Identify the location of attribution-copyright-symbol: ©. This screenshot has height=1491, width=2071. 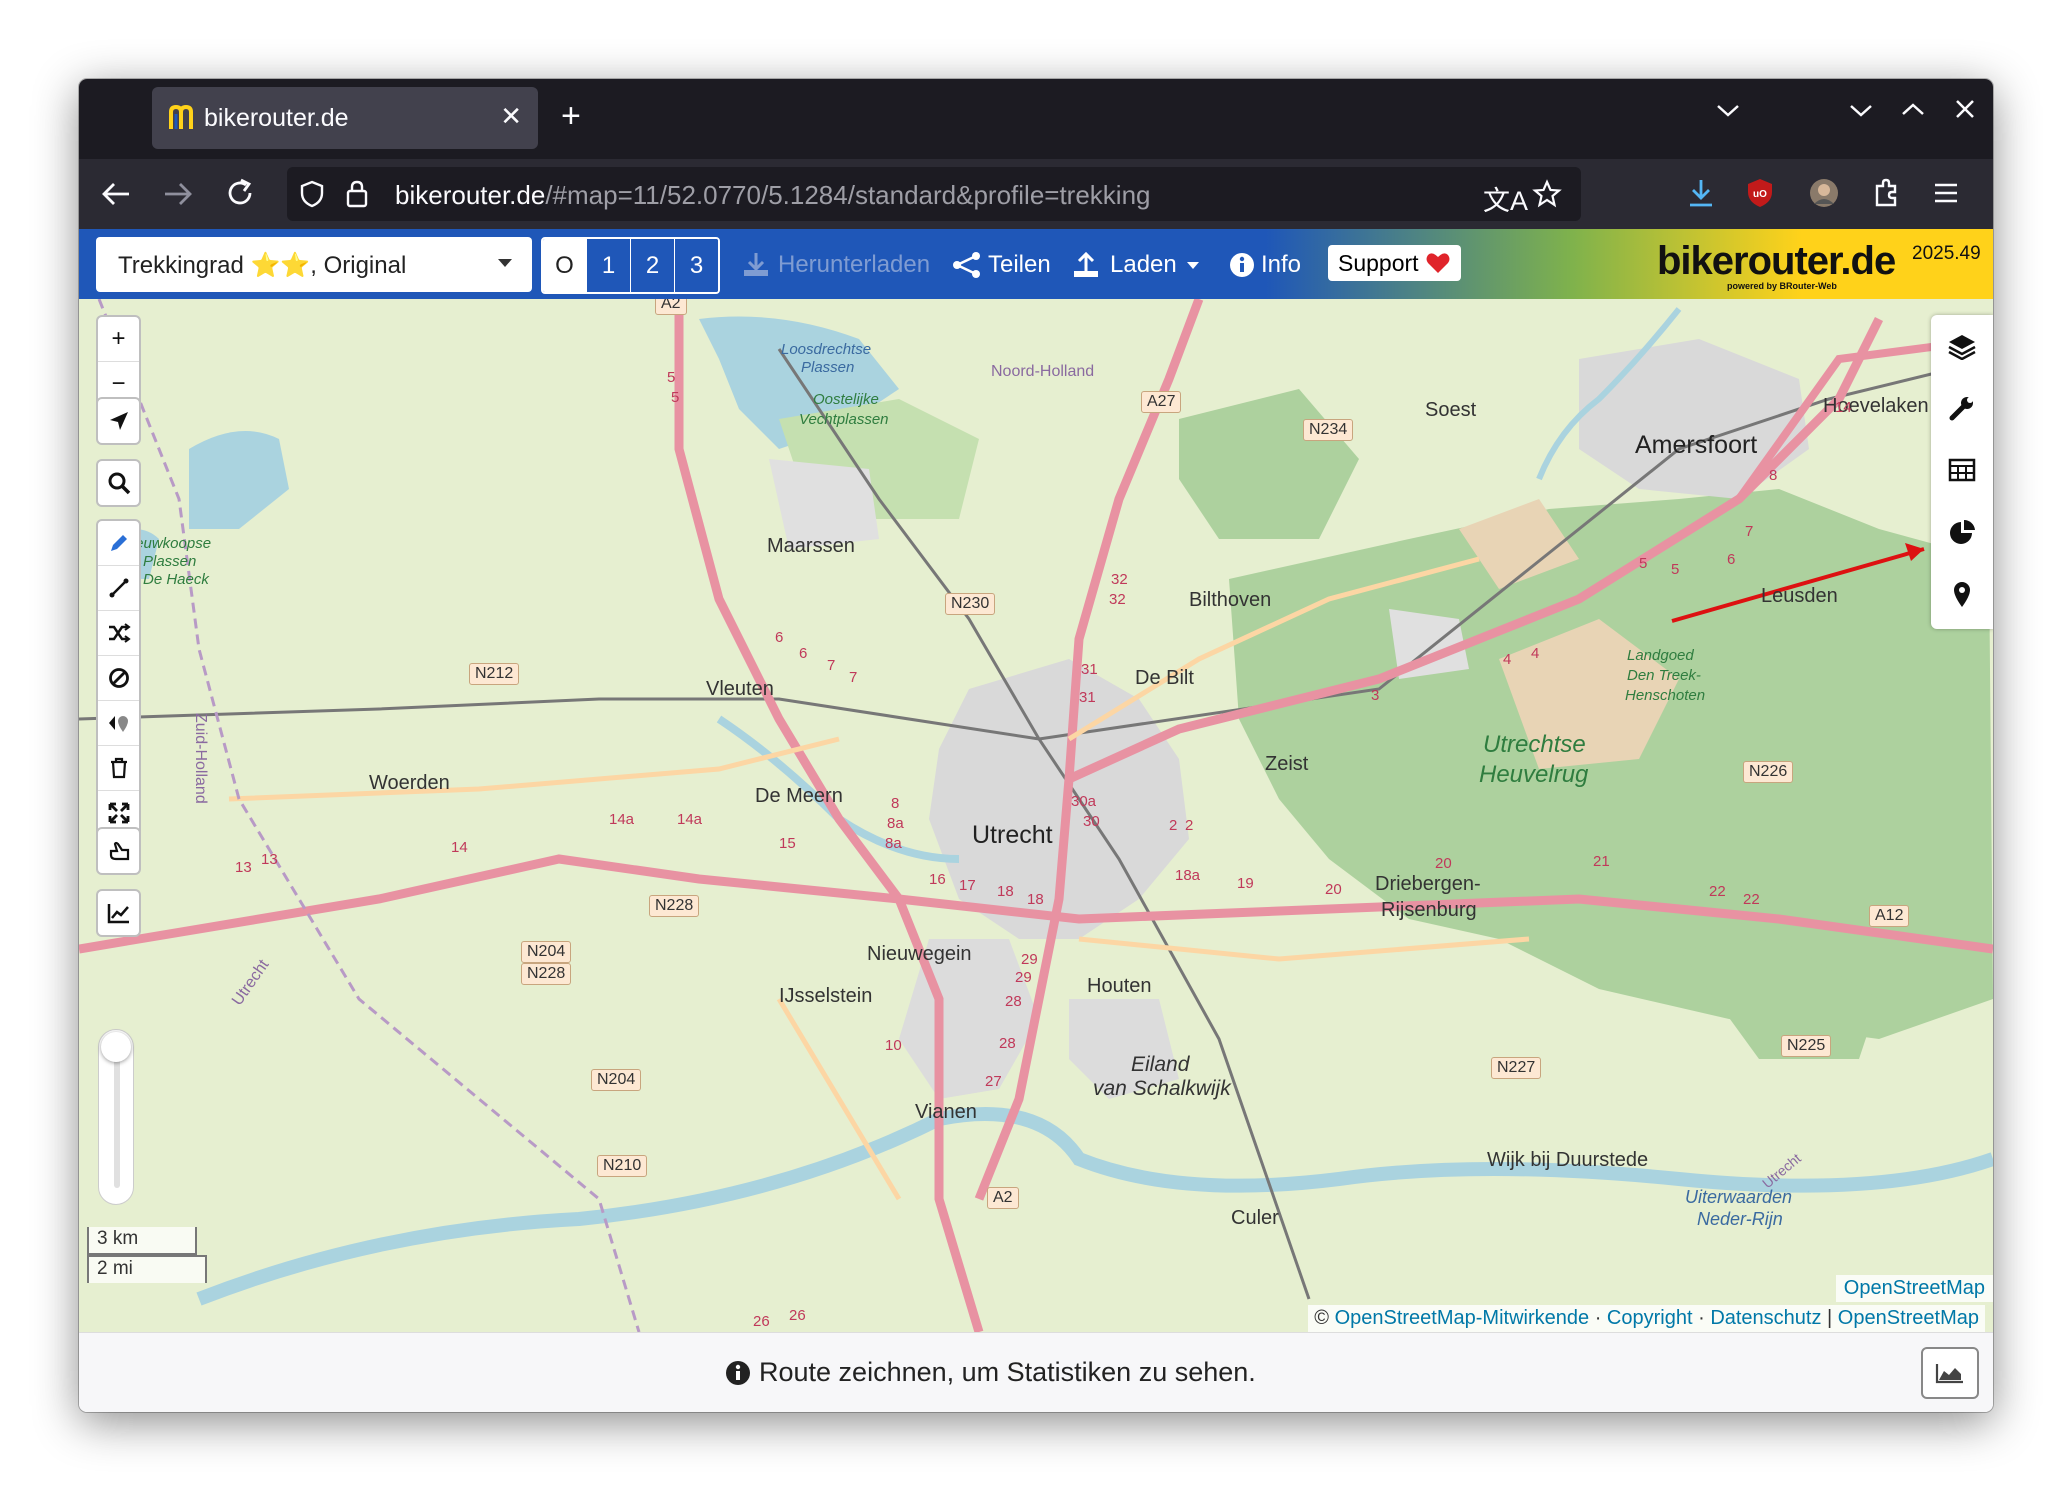
(1322, 1318).